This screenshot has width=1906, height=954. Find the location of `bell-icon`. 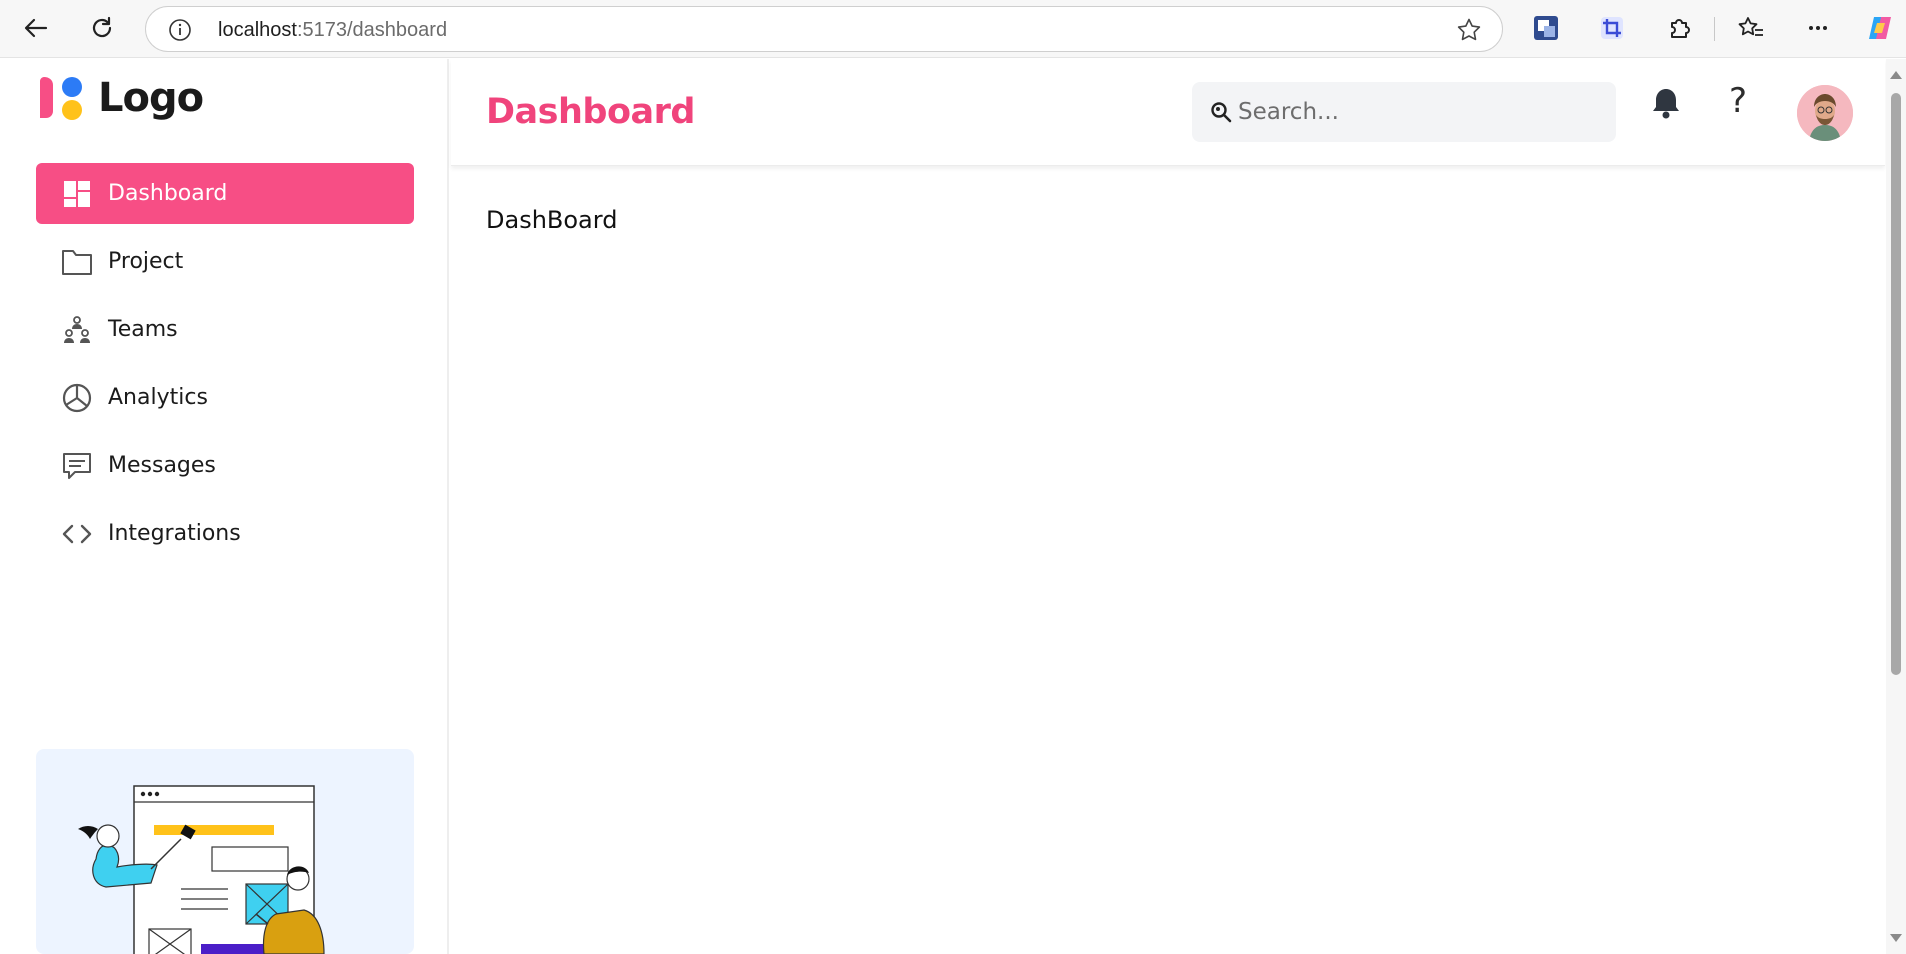

bell-icon is located at coordinates (1666, 105).